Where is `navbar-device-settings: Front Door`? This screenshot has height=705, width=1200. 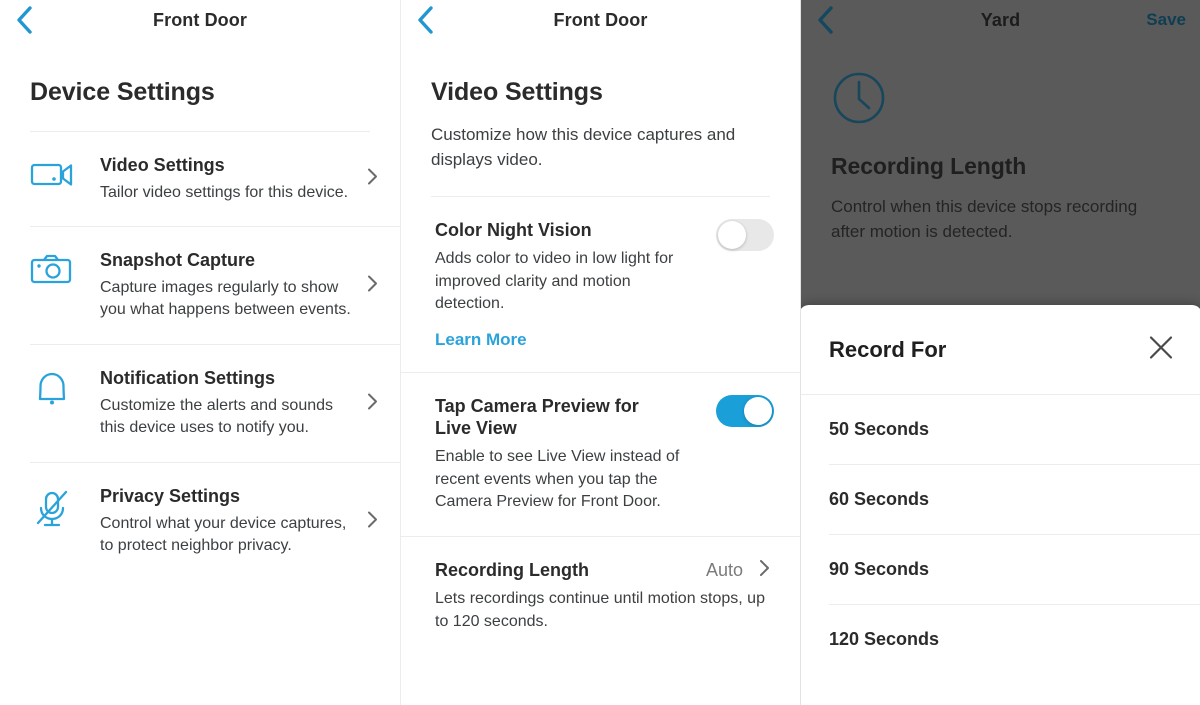
navbar-device-settings: Front Door is located at coordinates (200, 20).